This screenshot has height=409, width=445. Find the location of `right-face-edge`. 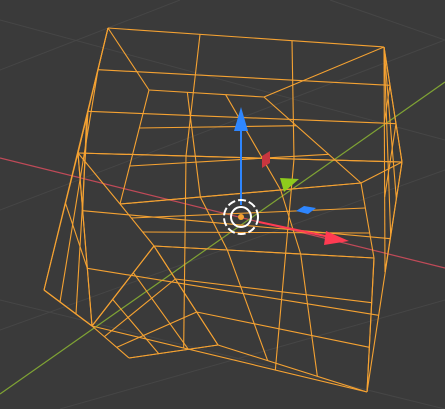

right-face-edge is located at coordinates (390, 160).